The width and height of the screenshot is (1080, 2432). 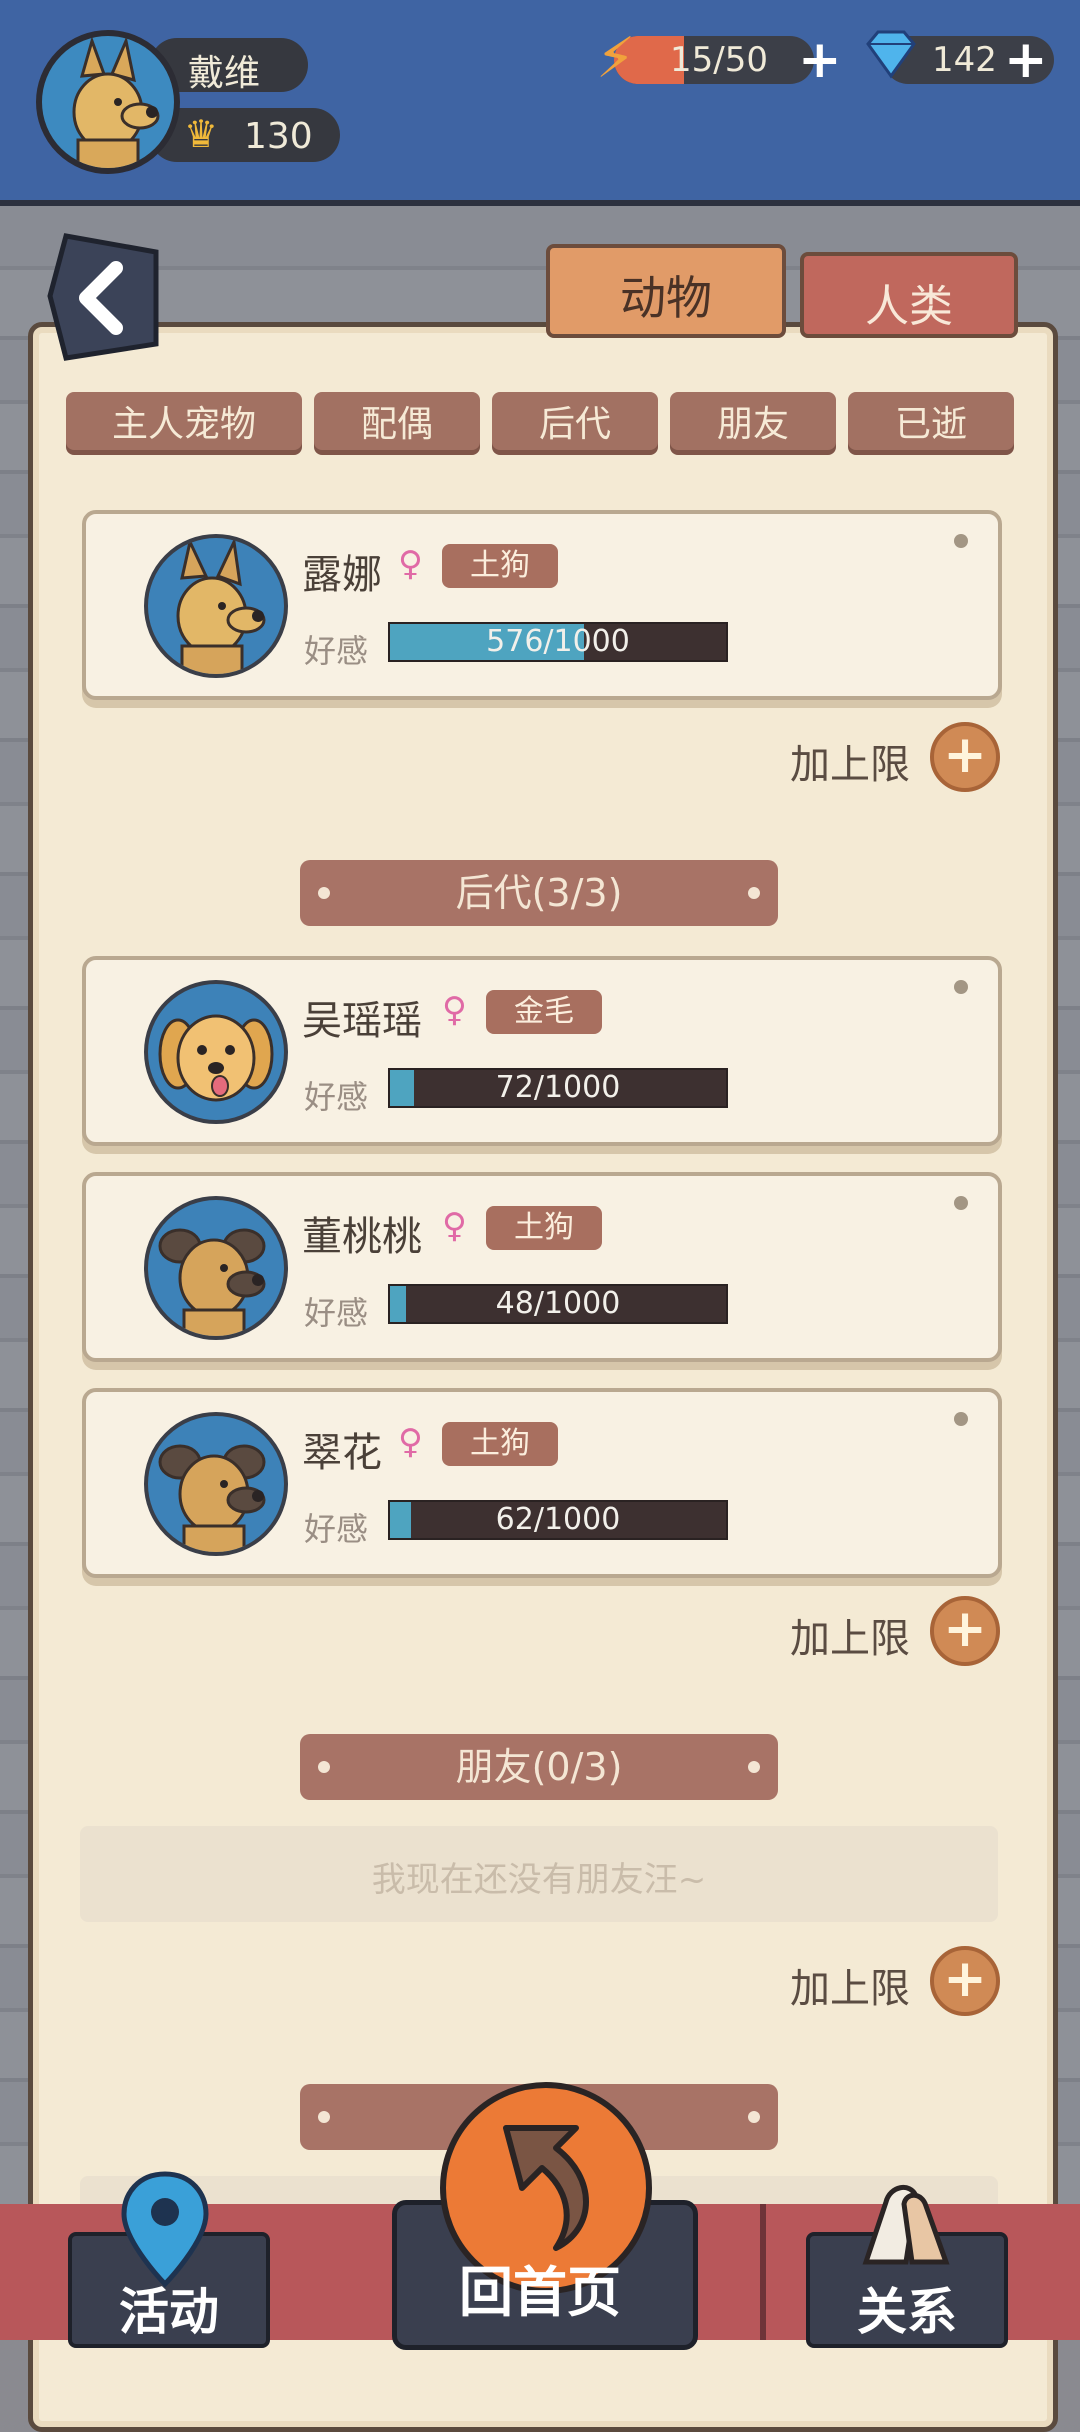 I want to click on tab-humans-label: 人类, so click(x=909, y=306).